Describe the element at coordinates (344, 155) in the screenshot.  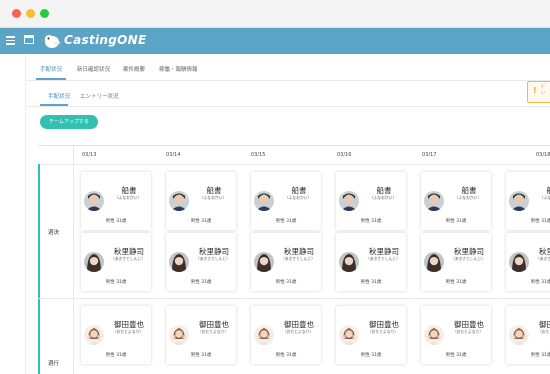
I see `date-header: 03/16` at that location.